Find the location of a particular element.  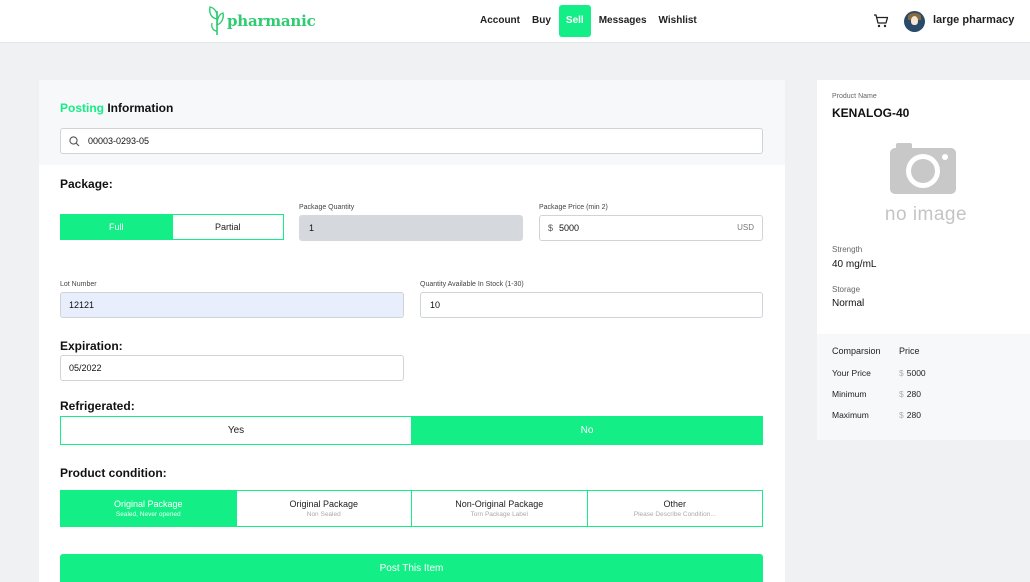

refrigerated-yes-option: Yes is located at coordinates (236, 430).